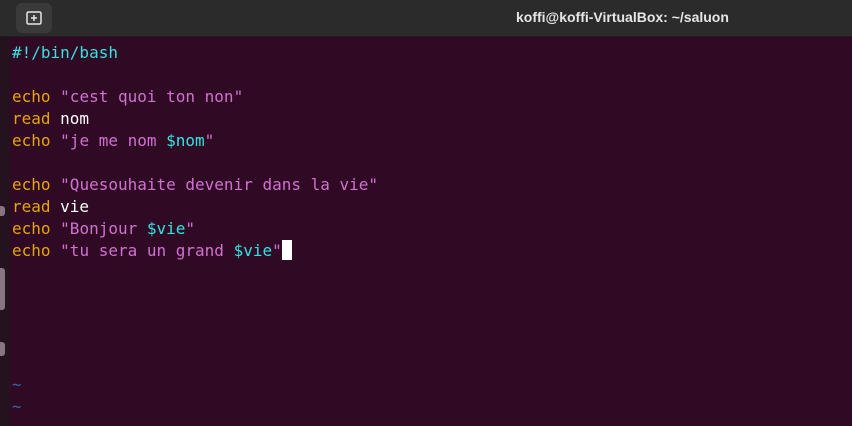 This screenshot has height=426, width=852. I want to click on code-token: nom, so click(70, 118).